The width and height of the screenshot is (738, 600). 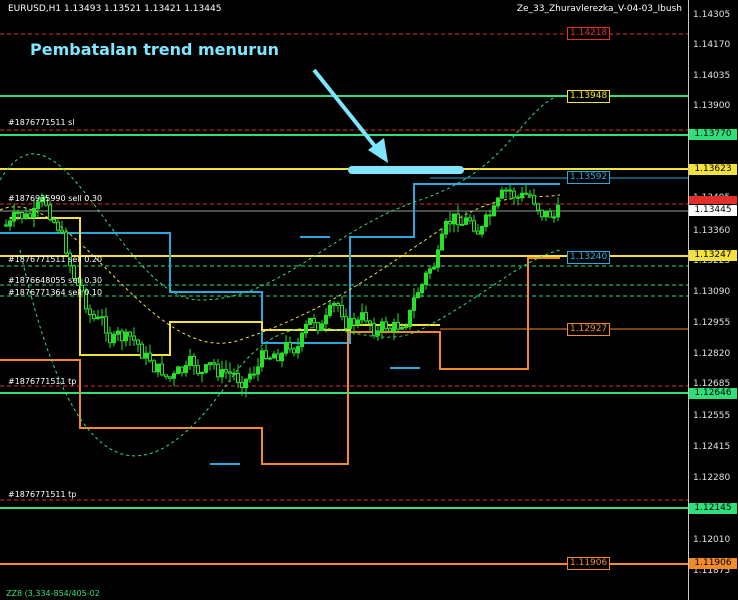 I want to click on order-label: #1876648055 sell 0.30, so click(x=55, y=280).